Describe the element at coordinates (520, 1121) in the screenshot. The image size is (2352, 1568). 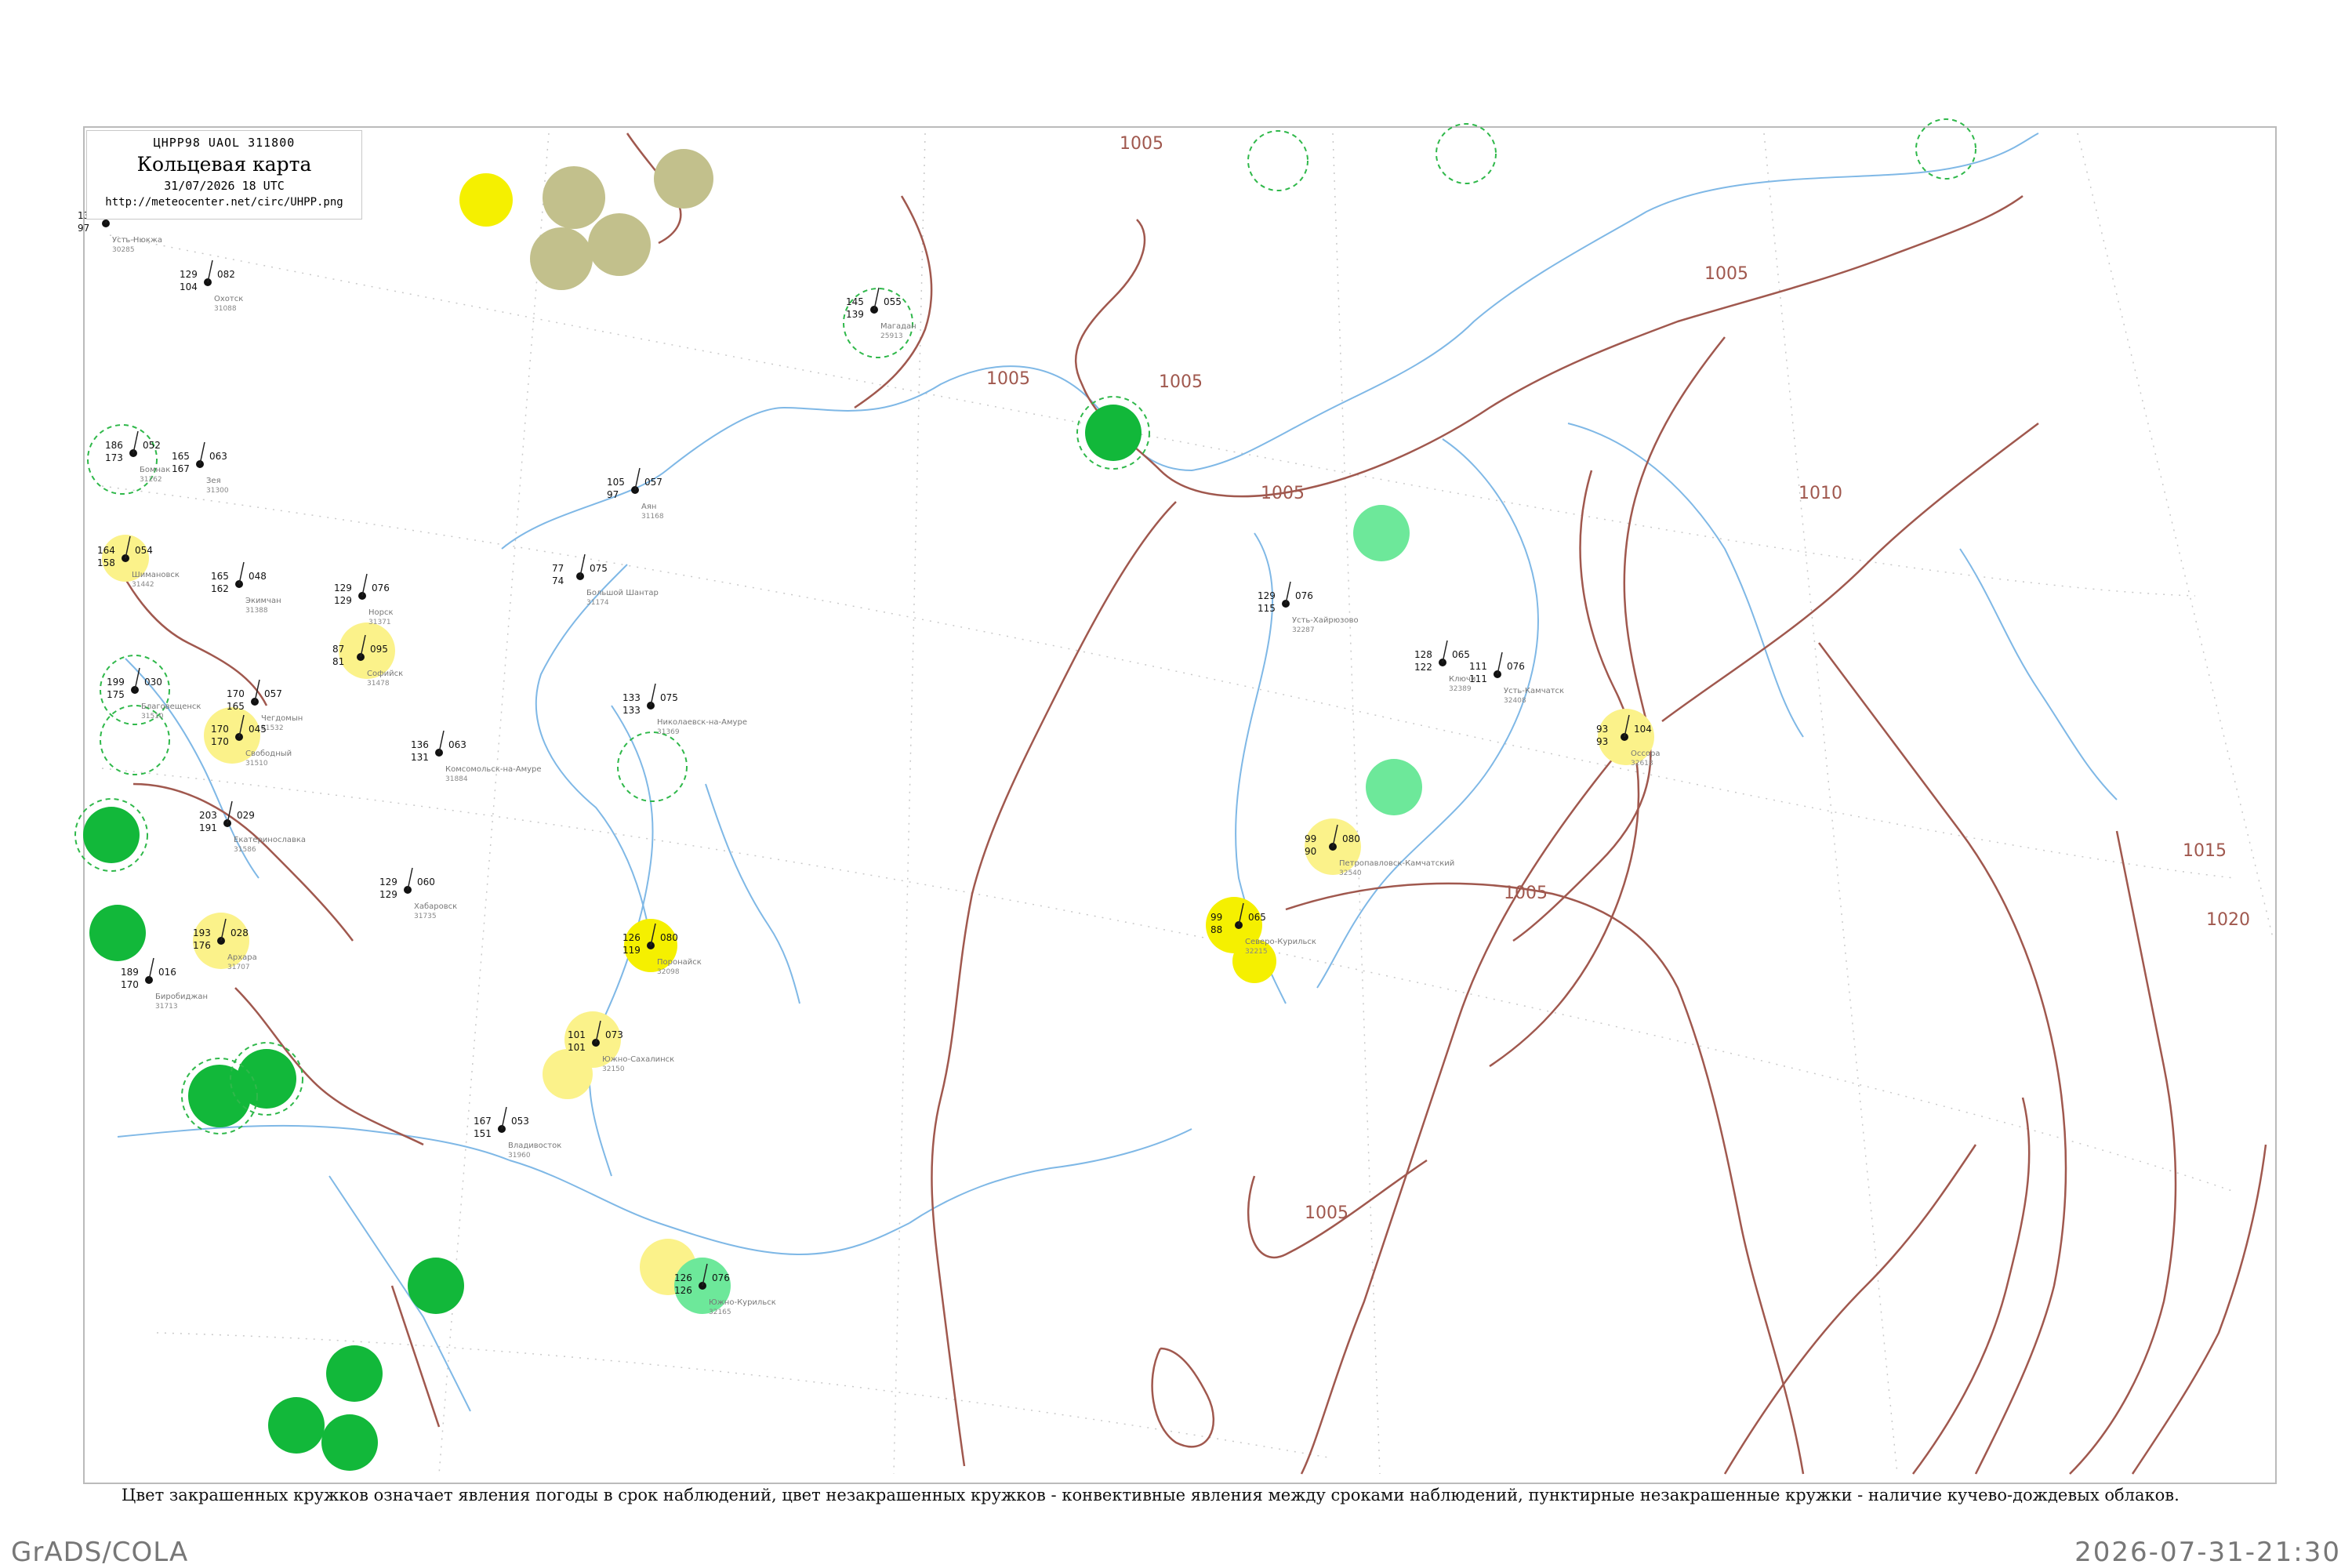
I see `station-p: 053` at that location.